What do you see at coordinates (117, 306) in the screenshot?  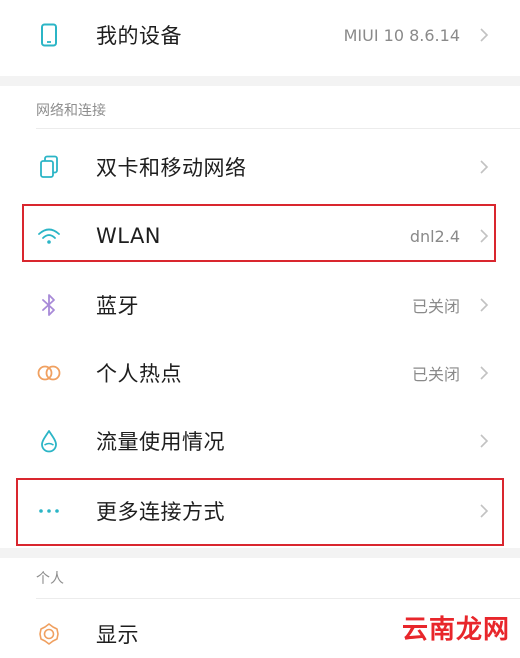 I see `bluetooth-label: 蓝牙` at bounding box center [117, 306].